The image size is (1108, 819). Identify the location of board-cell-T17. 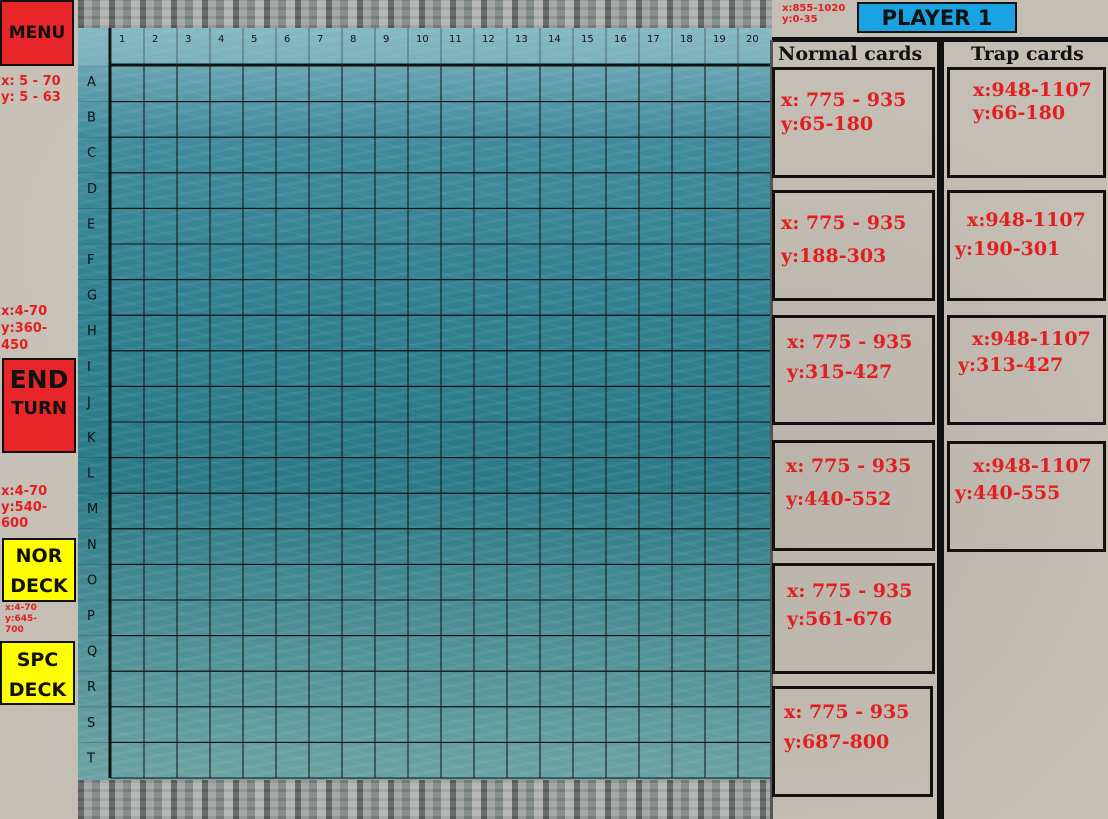
(655, 760).